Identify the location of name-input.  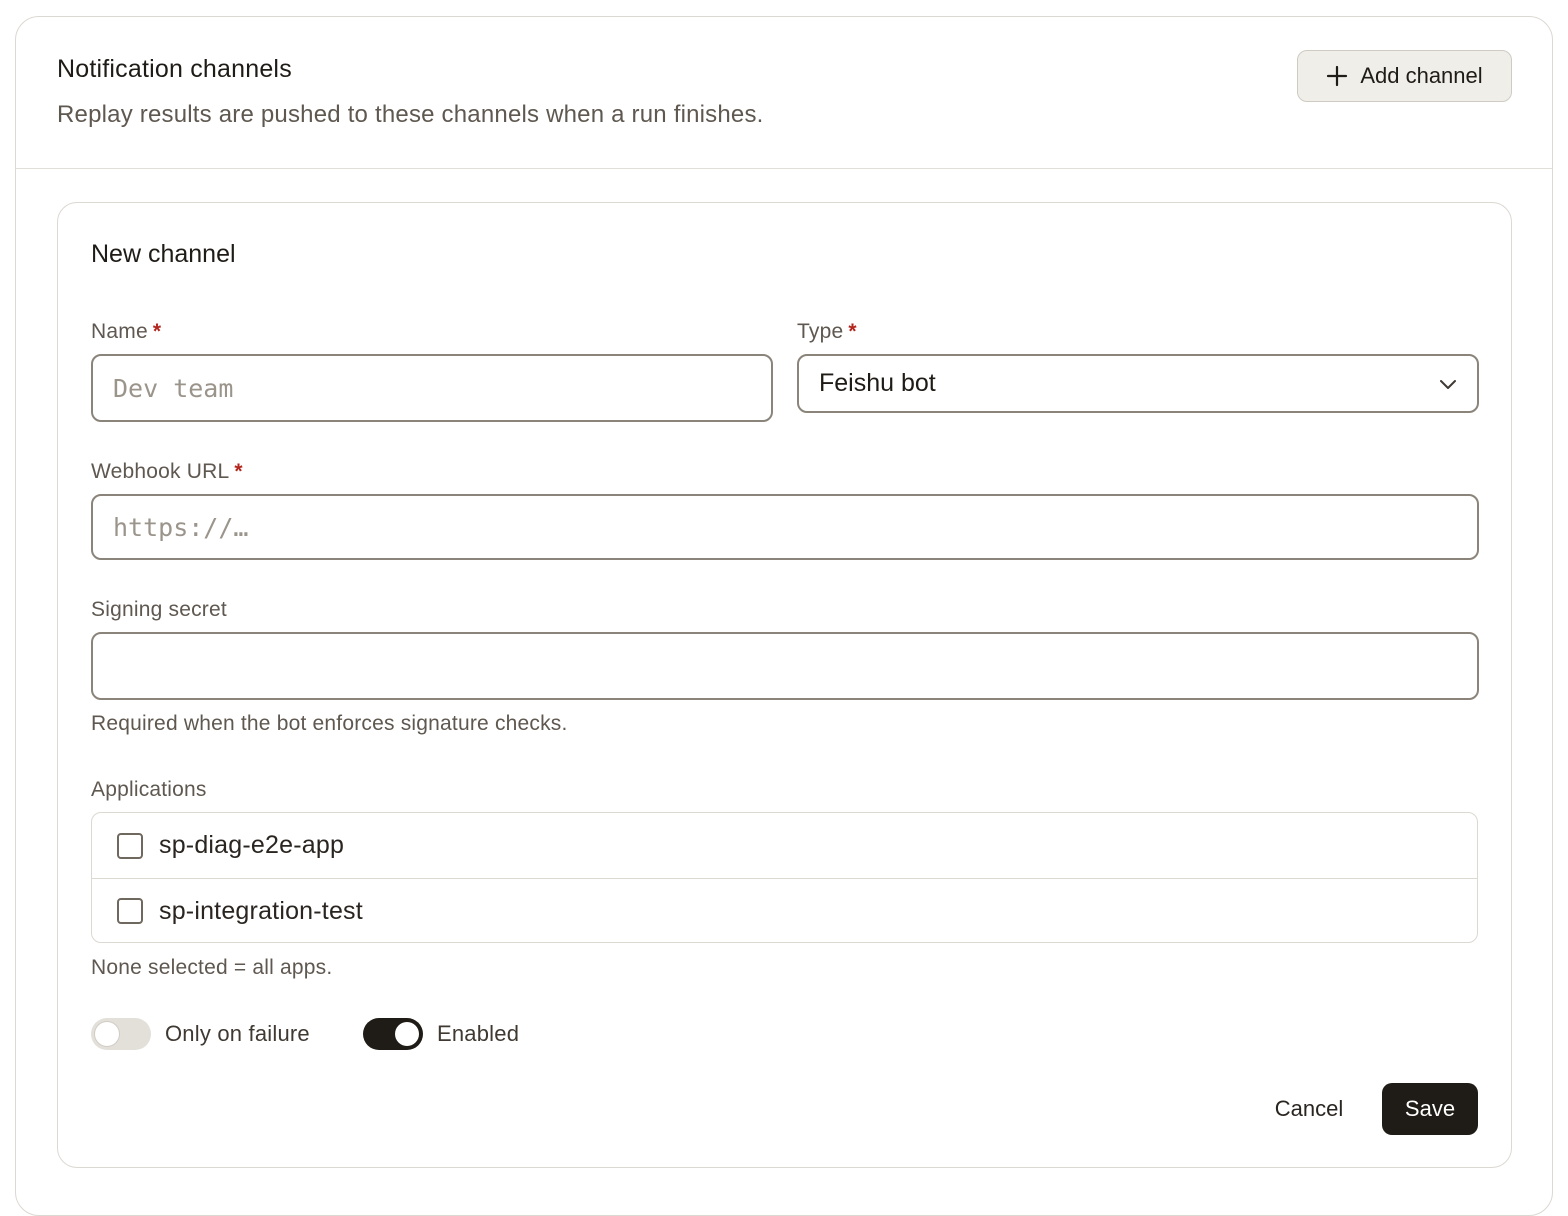
(432, 388).